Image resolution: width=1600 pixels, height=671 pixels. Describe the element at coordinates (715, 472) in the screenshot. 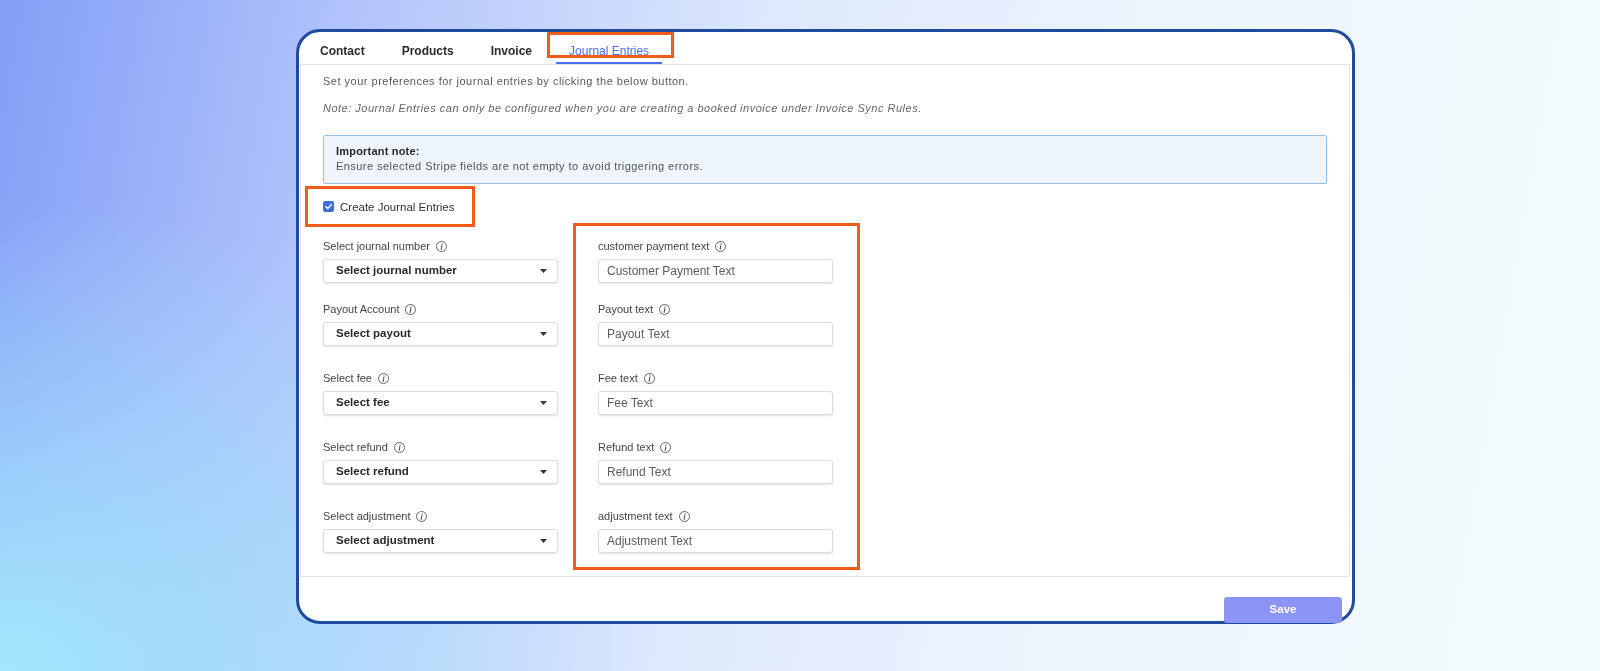

I see `text-field: Refund Text` at that location.